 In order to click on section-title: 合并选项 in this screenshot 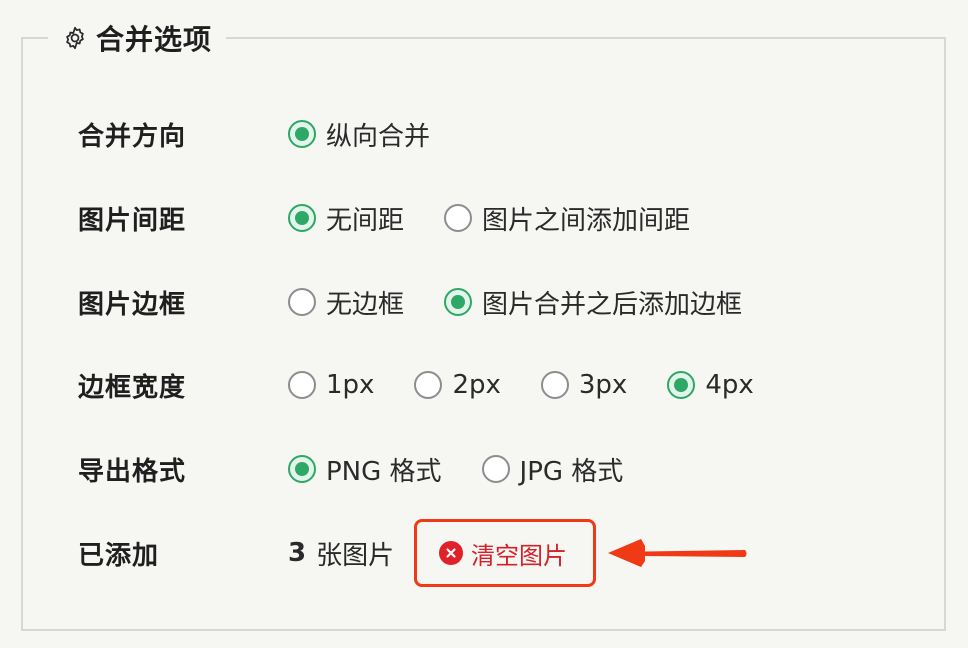, I will do `click(154, 39)`.